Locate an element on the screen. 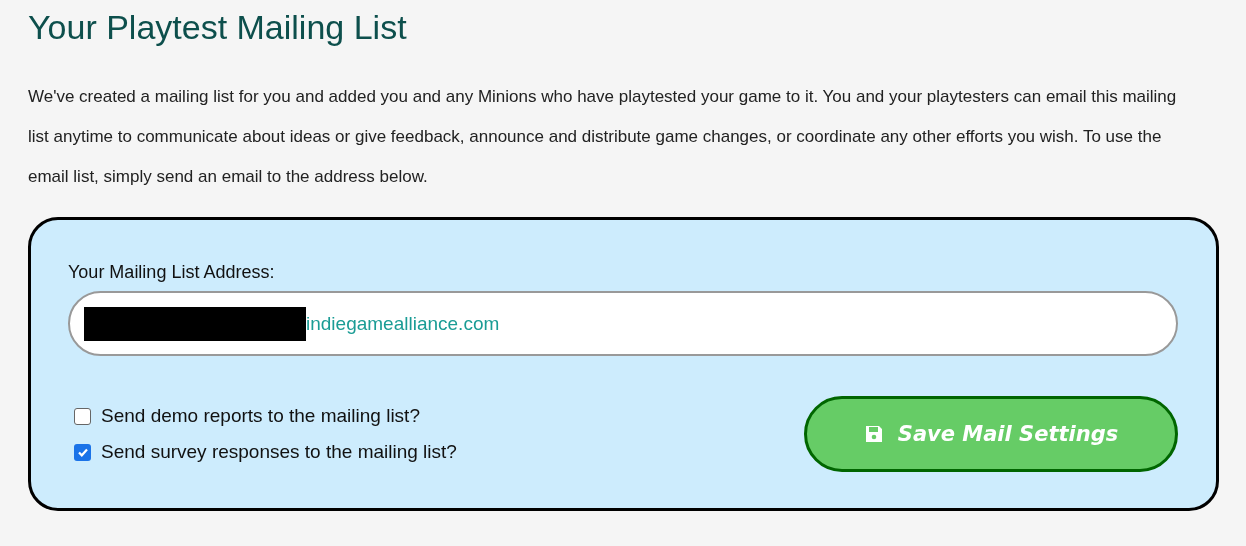 Image resolution: width=1246 pixels, height=546 pixels. address-label: Your Mailing List Address: is located at coordinates (172, 272).